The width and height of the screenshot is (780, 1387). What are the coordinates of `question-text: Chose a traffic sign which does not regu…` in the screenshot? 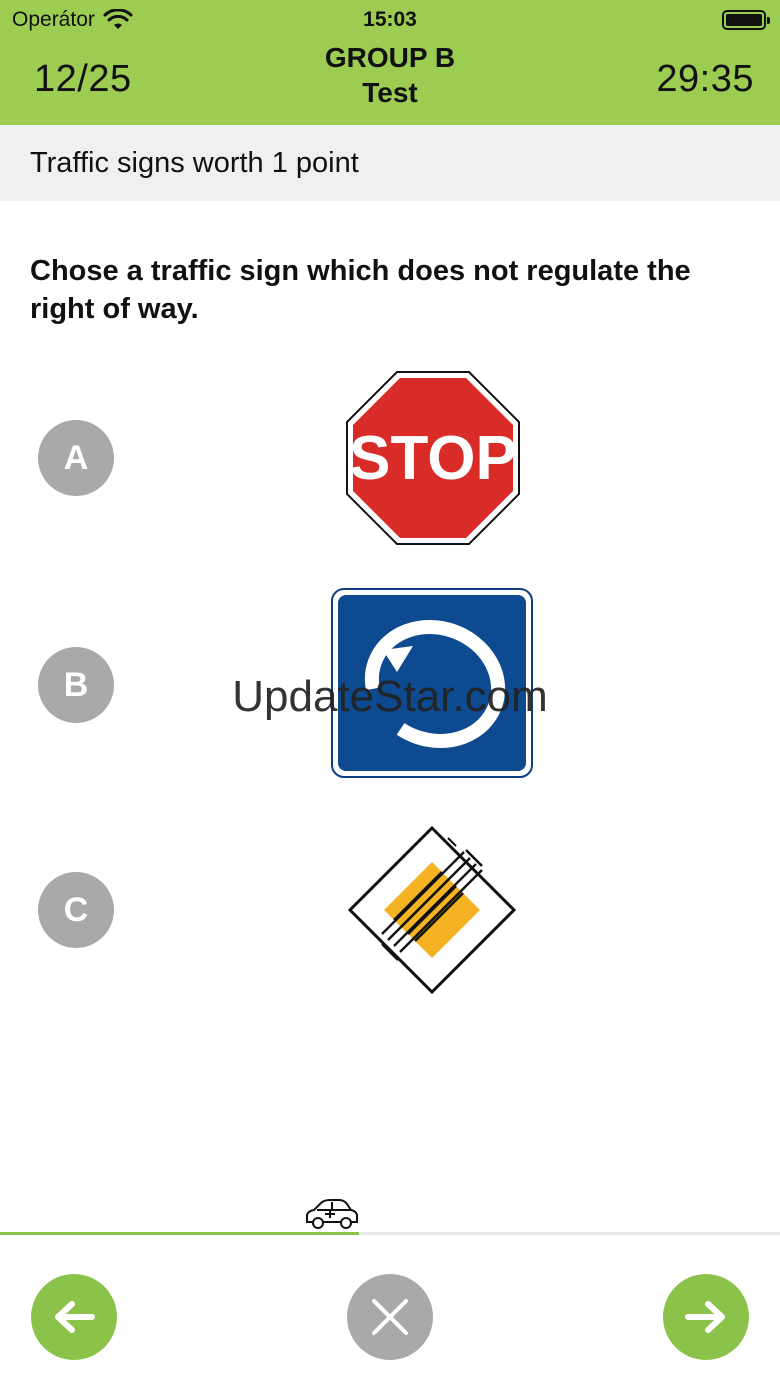 It's located at (360, 290).